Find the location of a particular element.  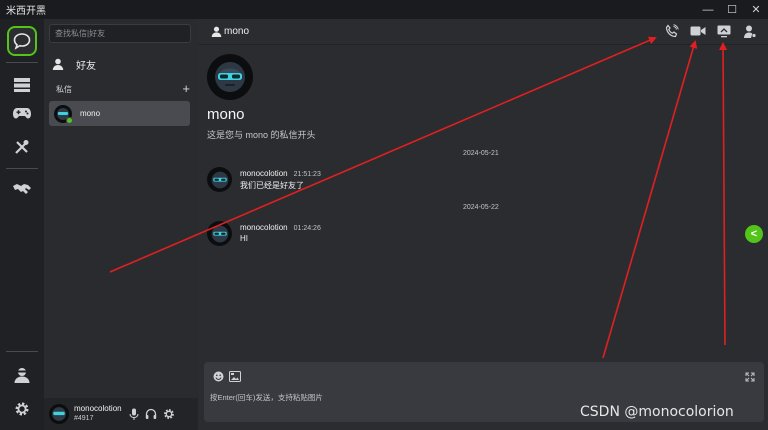

current-user-bar: monocolotion #4917 is located at coordinates (121, 414).